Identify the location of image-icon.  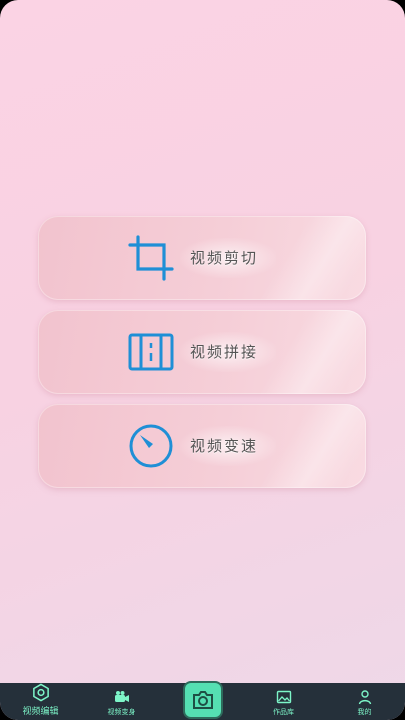
(283, 697).